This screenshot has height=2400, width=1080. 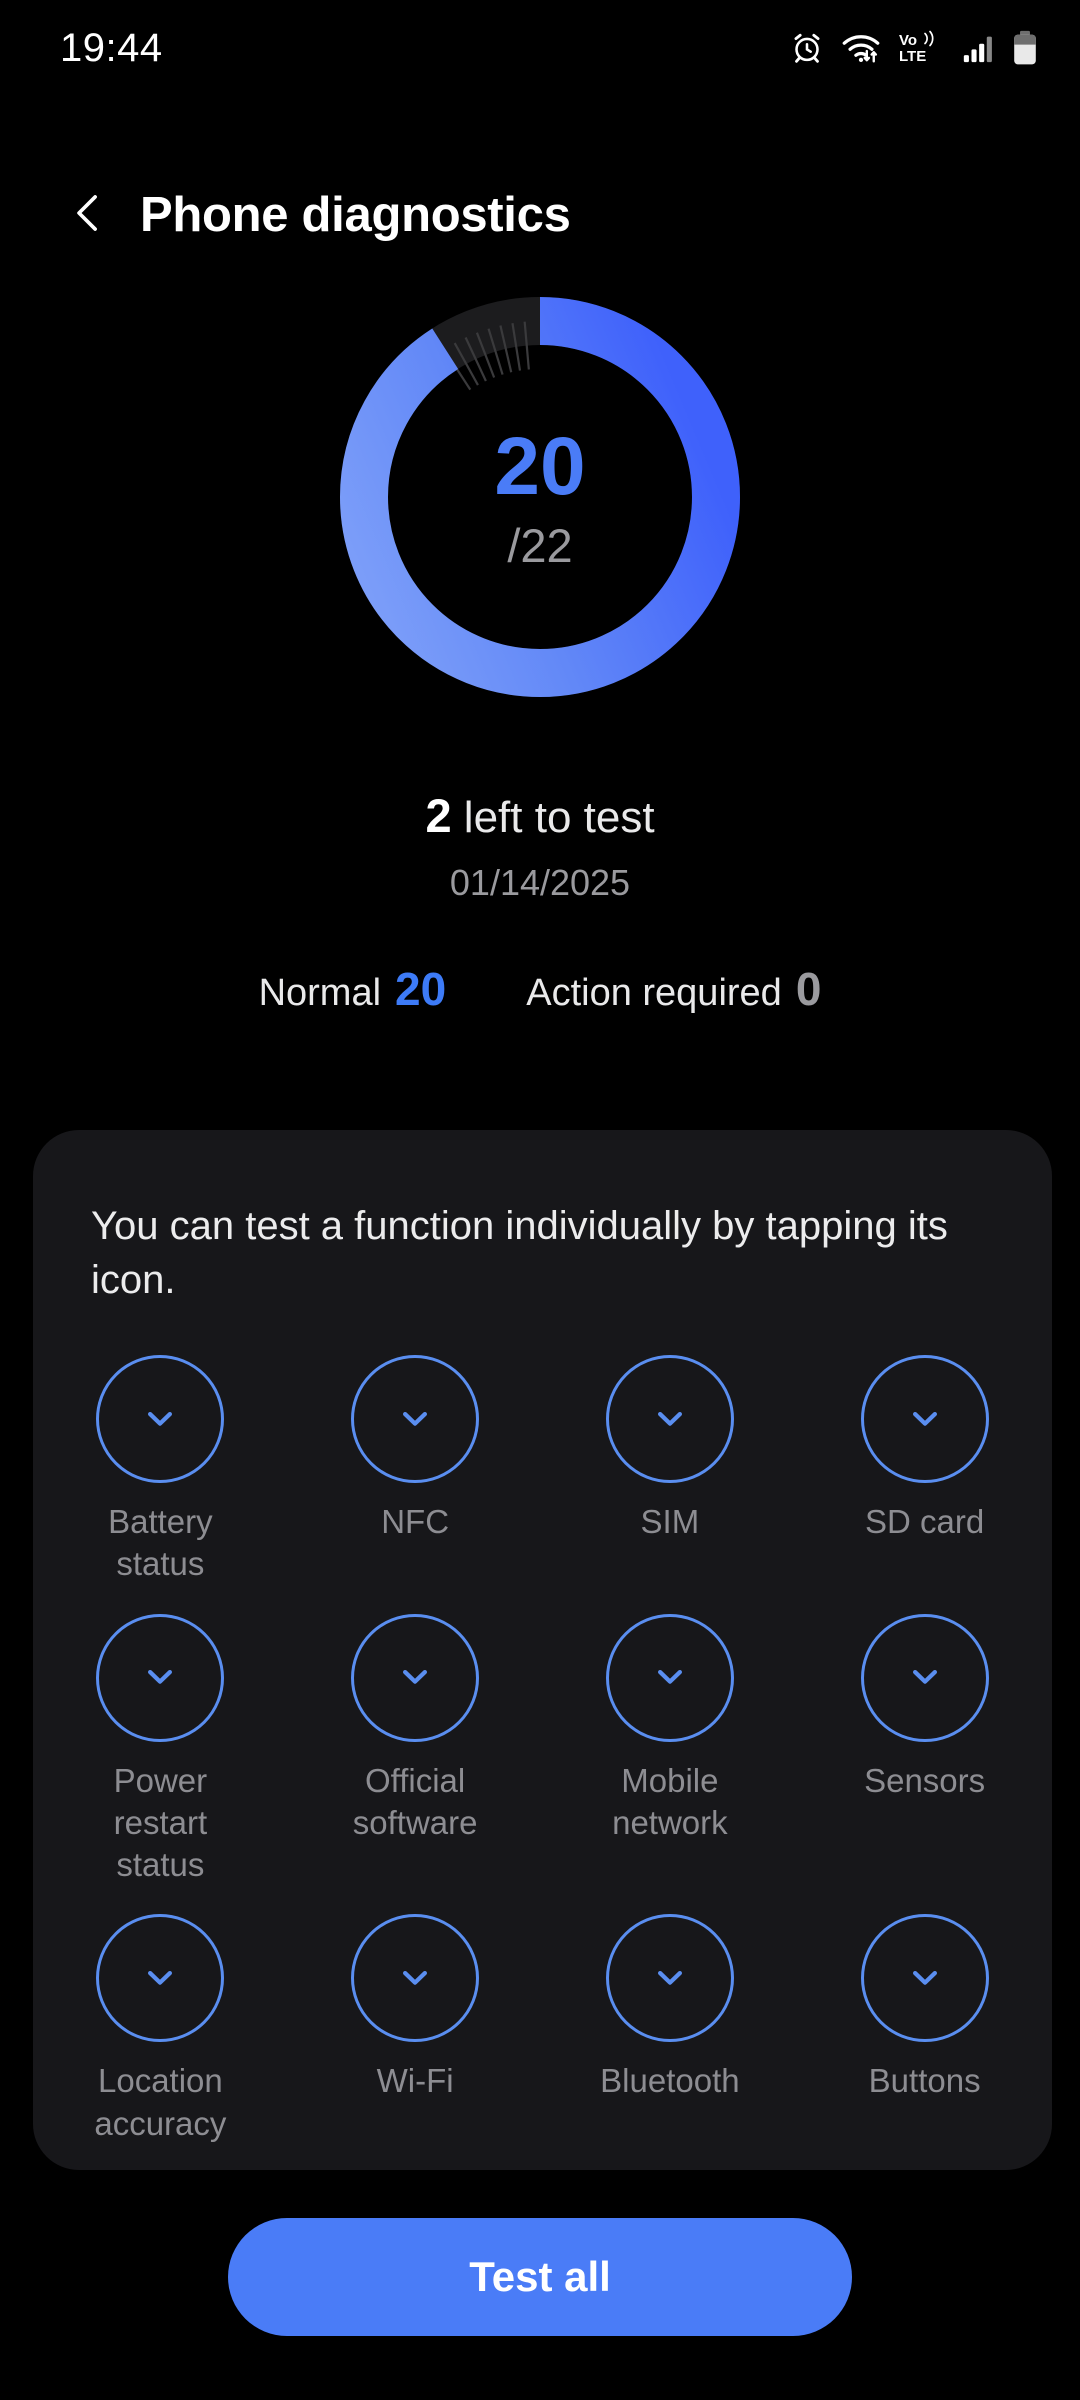 What do you see at coordinates (861, 48) in the screenshot?
I see `wifi-icon` at bounding box center [861, 48].